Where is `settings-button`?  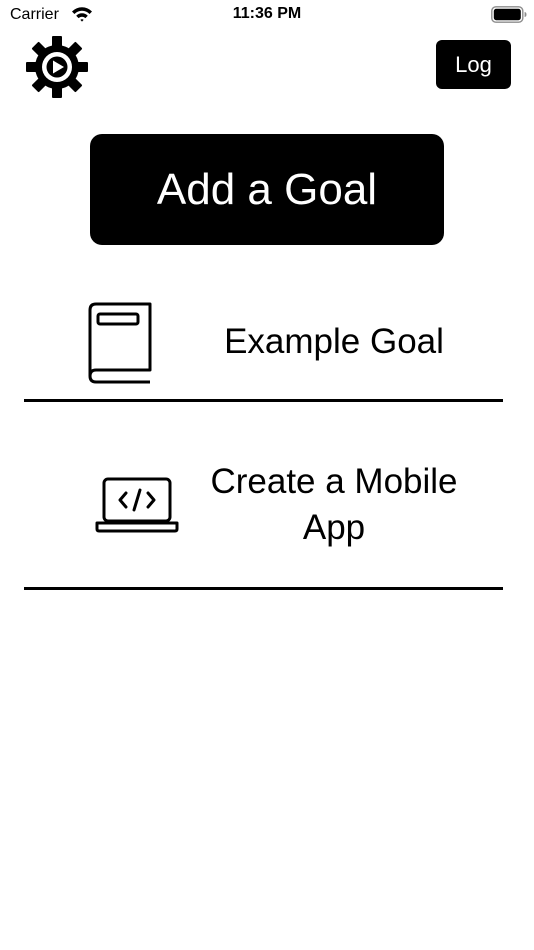 settings-button is located at coordinates (57, 67).